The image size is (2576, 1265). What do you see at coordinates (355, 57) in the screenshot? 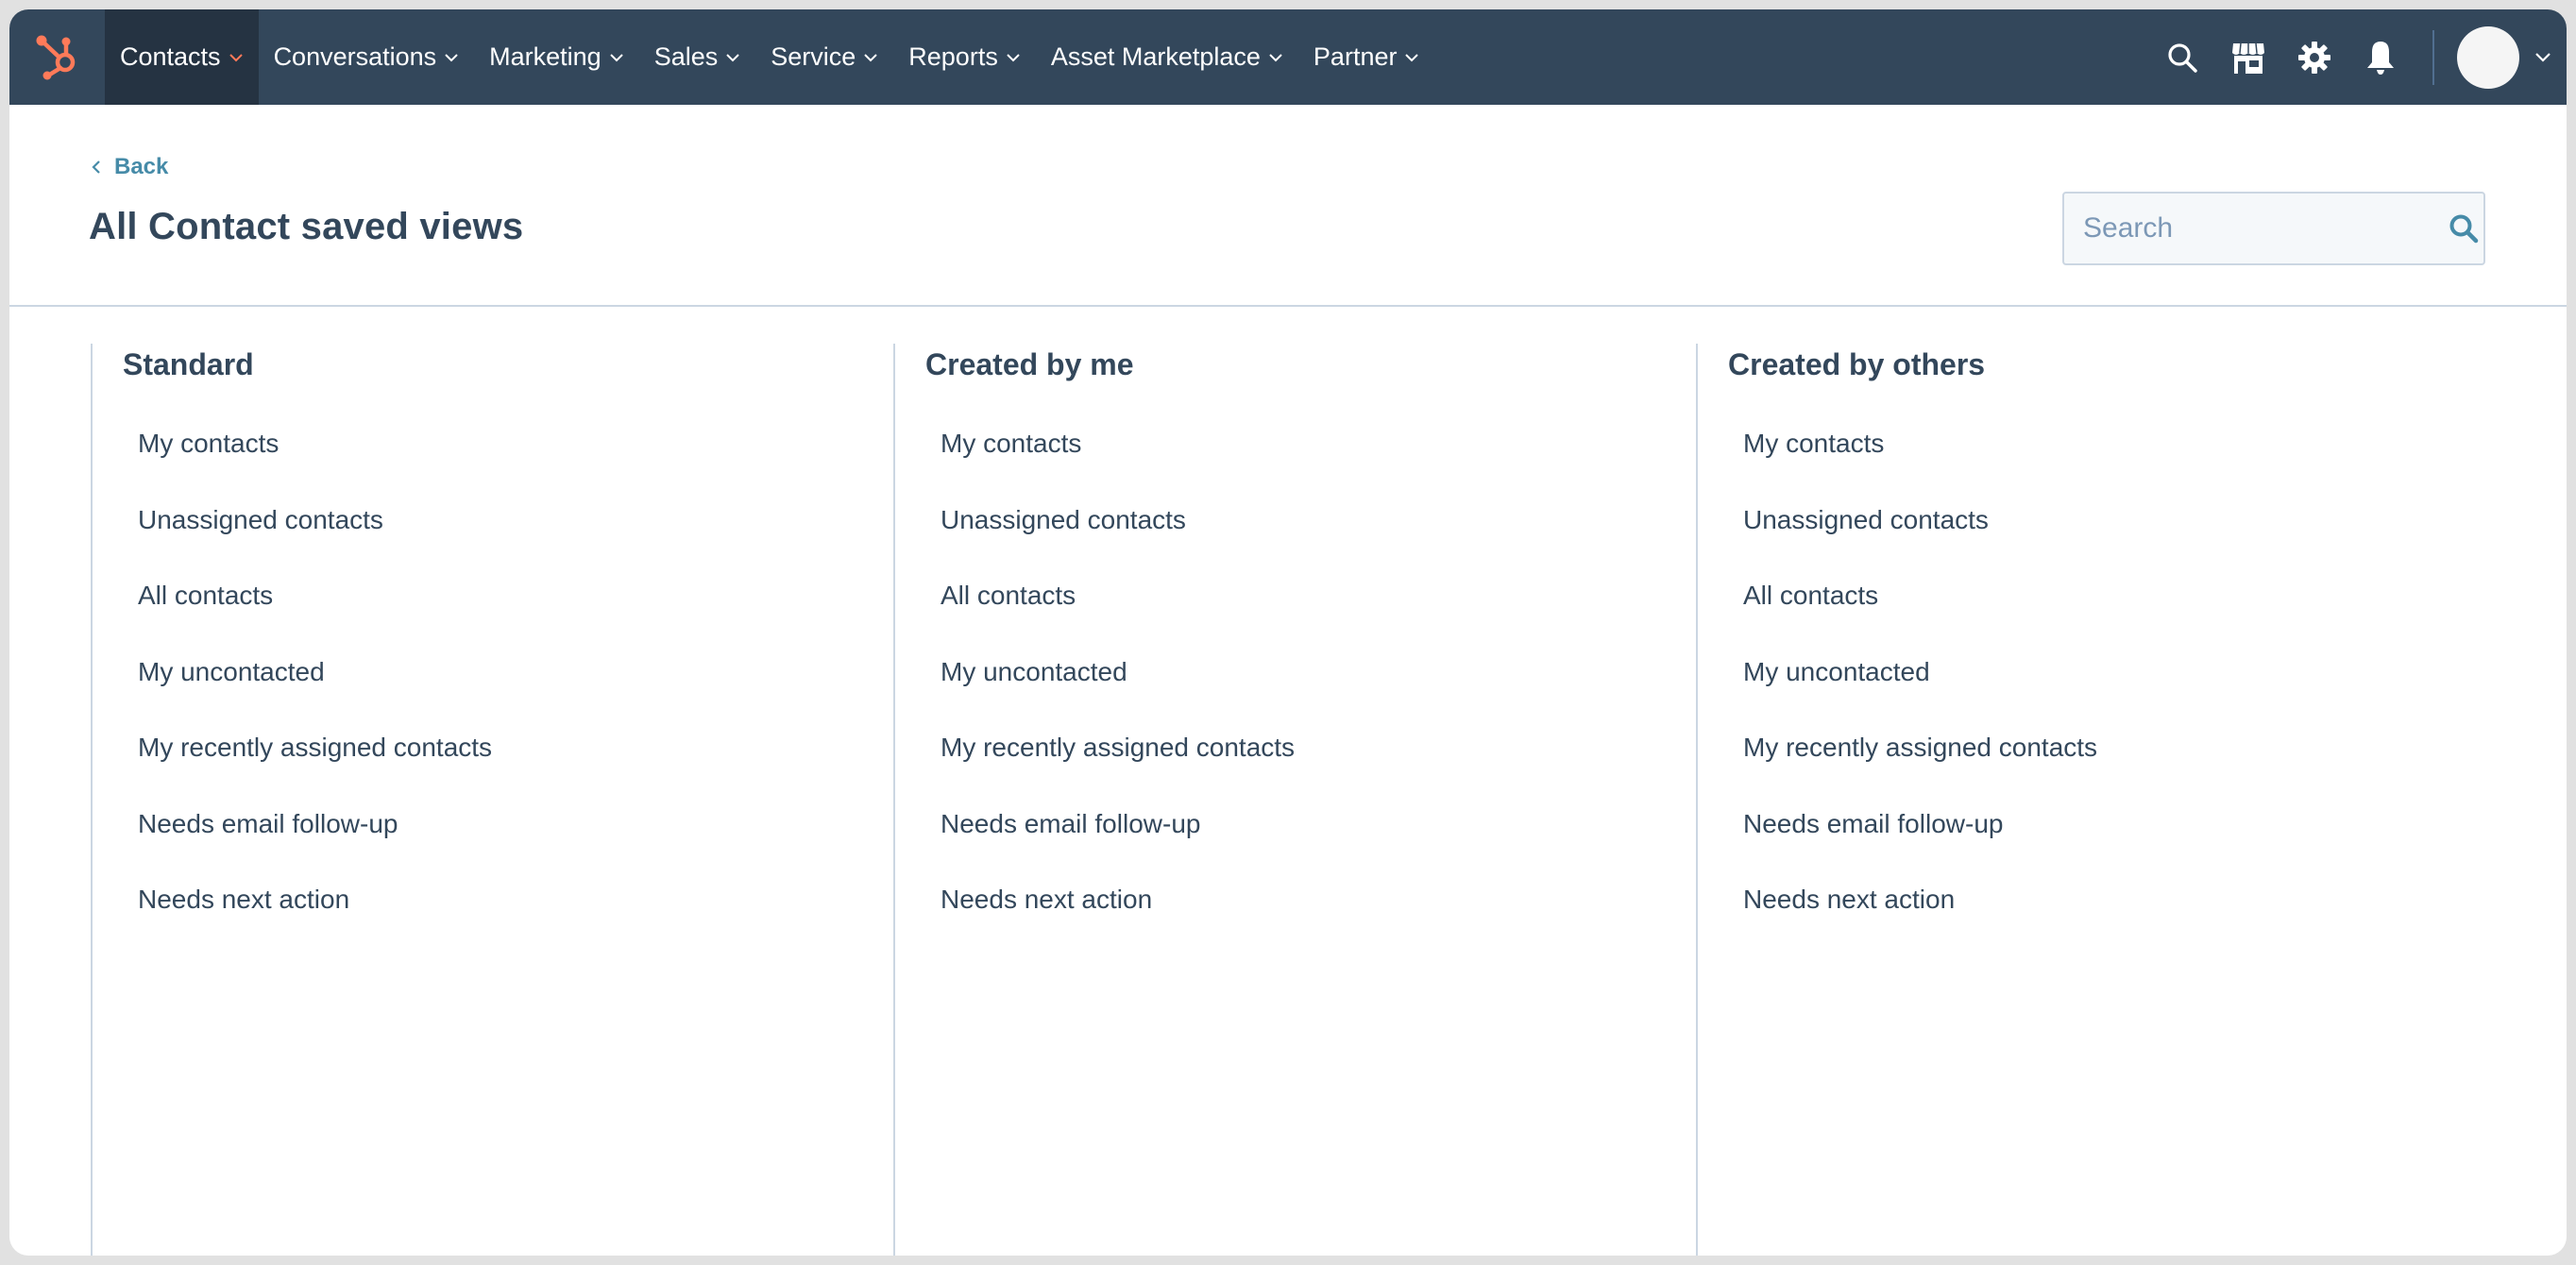
I see `nav-item-label: Conversations` at bounding box center [355, 57].